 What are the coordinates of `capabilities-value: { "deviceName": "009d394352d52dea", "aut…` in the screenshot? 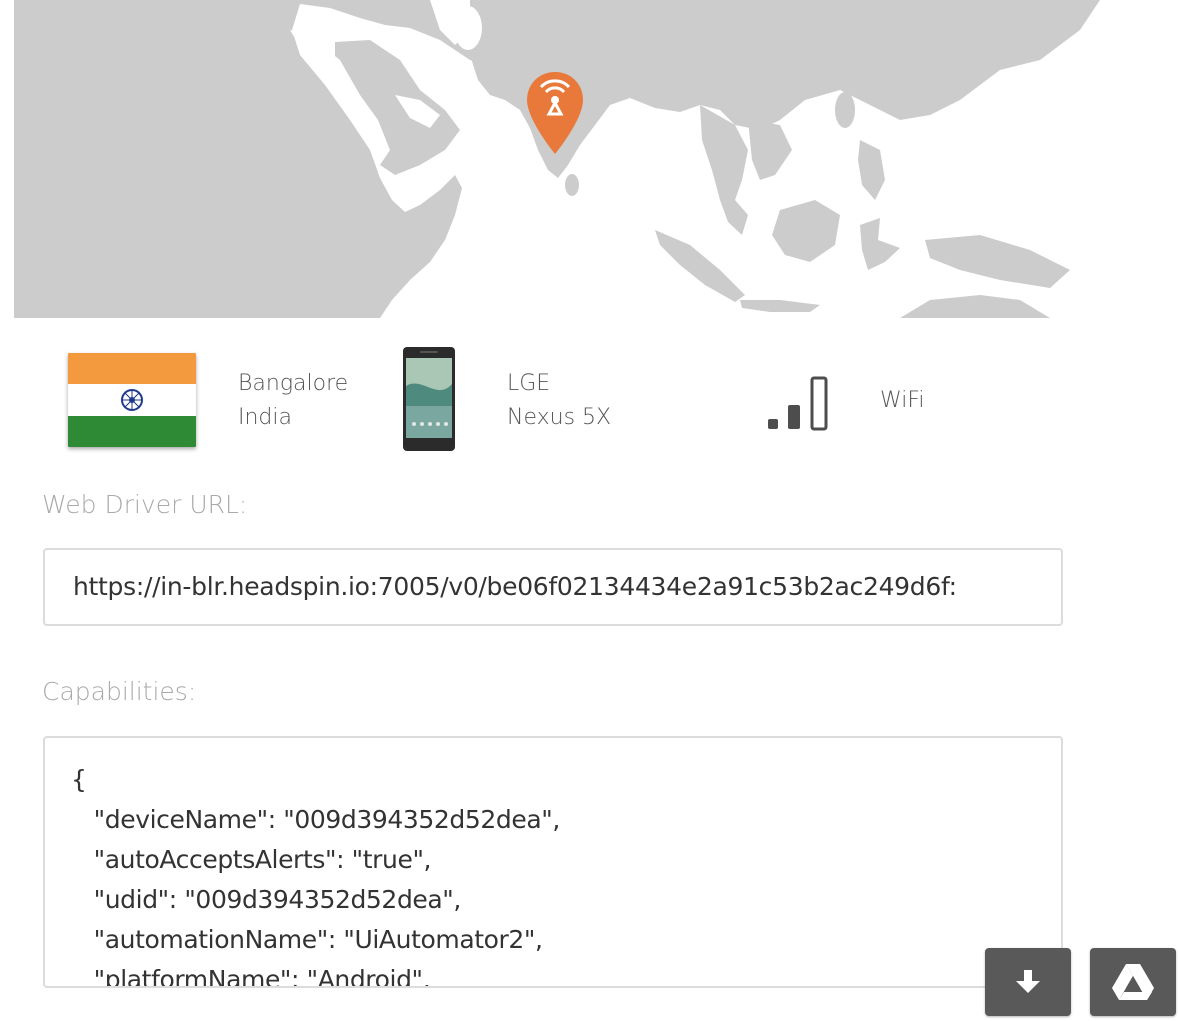 It's located at (315, 873).